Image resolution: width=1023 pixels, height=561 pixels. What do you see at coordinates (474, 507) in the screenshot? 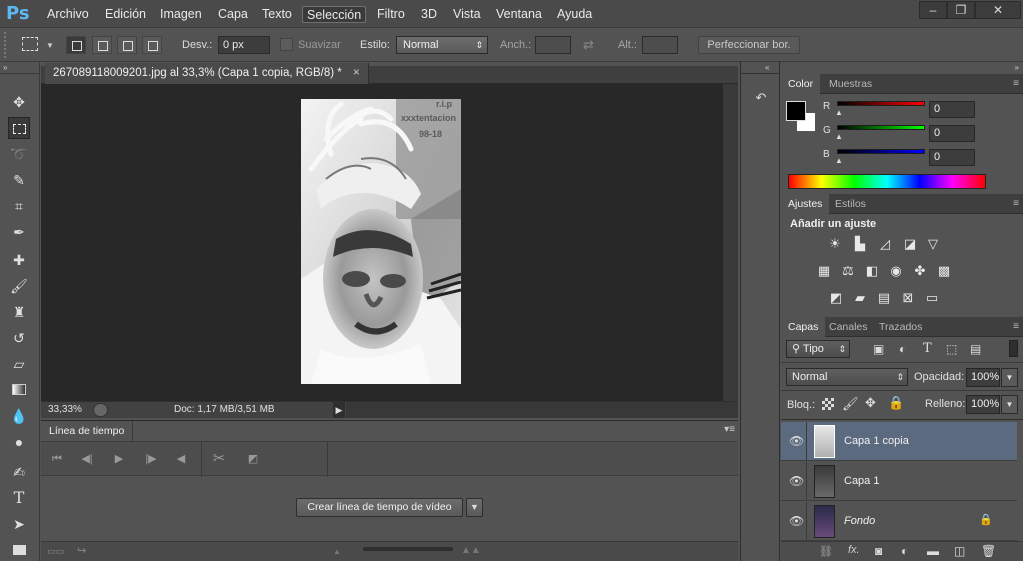
I see `create-timeline-dropdown-icon: ▼` at bounding box center [474, 507].